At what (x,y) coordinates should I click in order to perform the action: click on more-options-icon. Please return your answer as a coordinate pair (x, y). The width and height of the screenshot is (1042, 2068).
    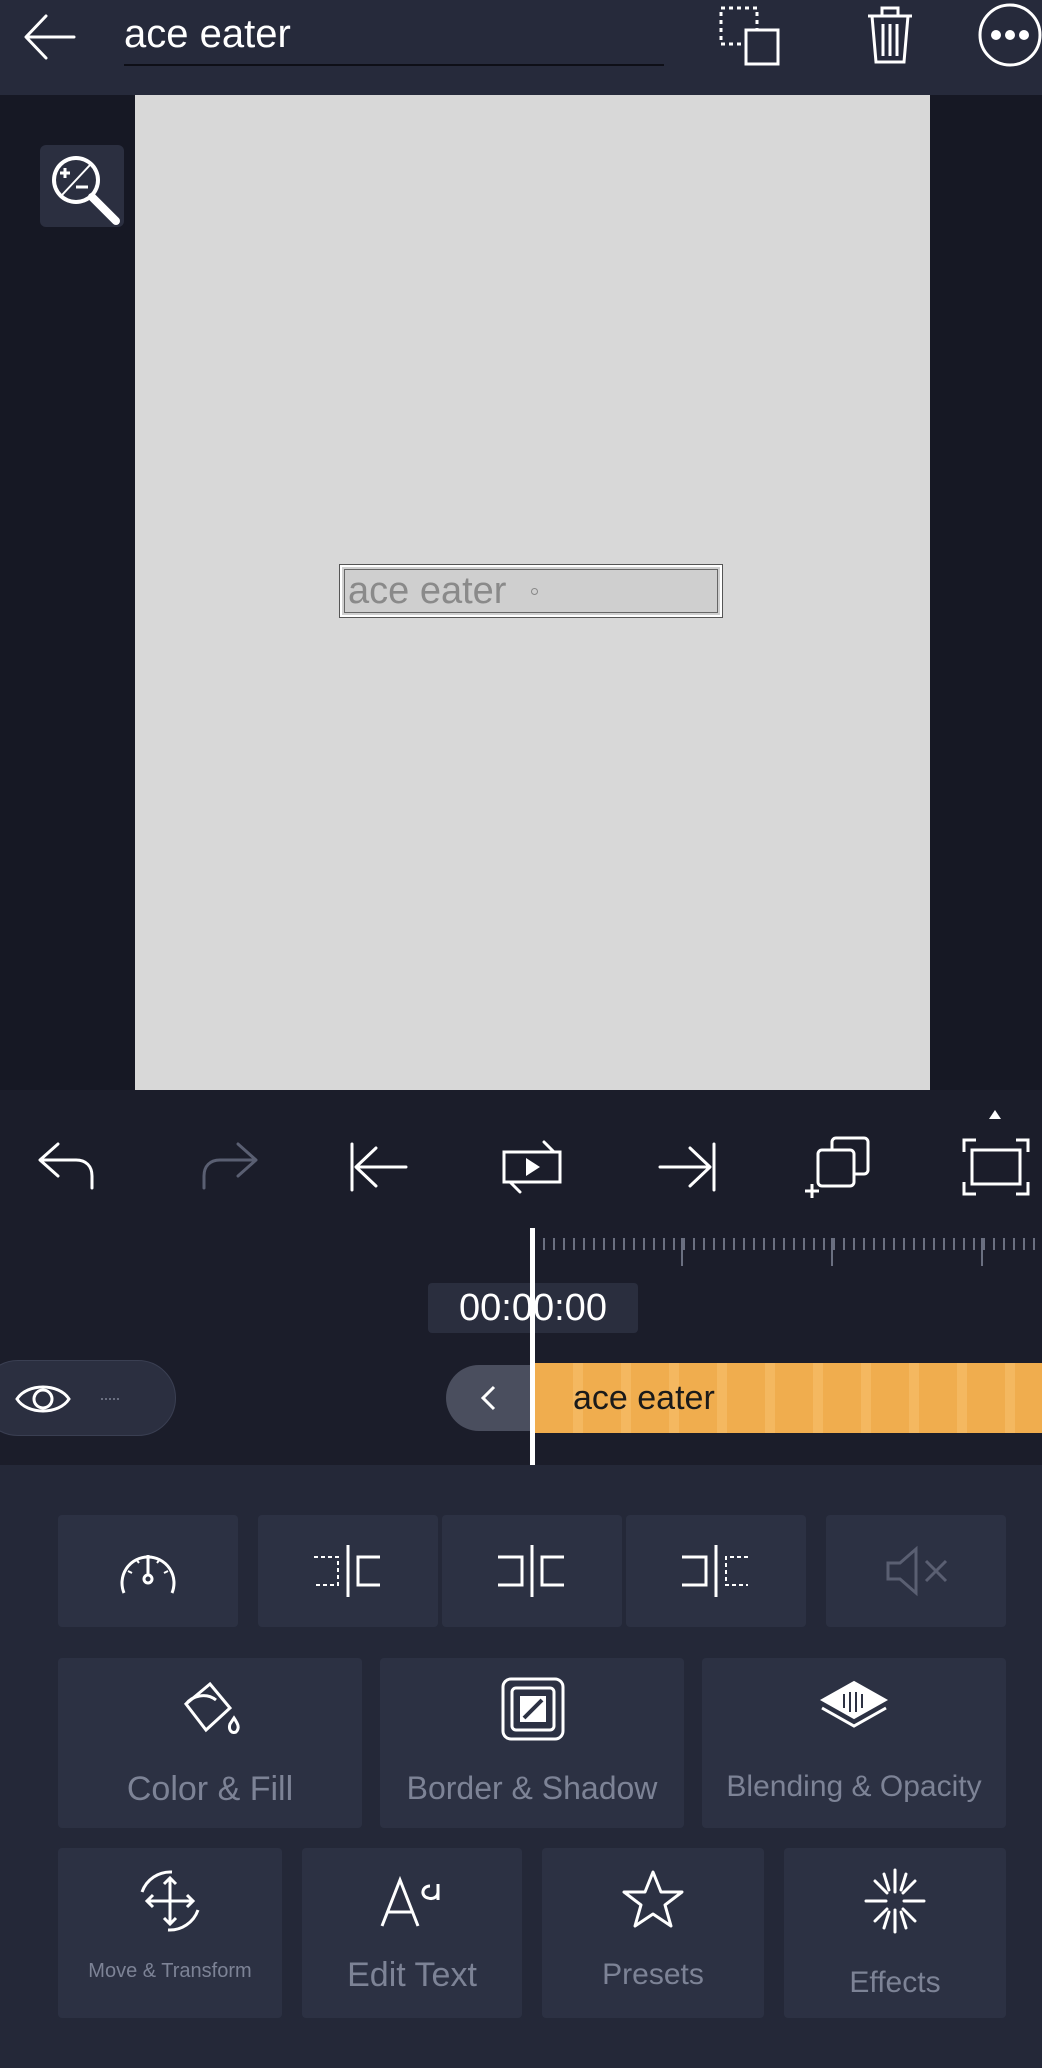
    Looking at the image, I should click on (1010, 35).